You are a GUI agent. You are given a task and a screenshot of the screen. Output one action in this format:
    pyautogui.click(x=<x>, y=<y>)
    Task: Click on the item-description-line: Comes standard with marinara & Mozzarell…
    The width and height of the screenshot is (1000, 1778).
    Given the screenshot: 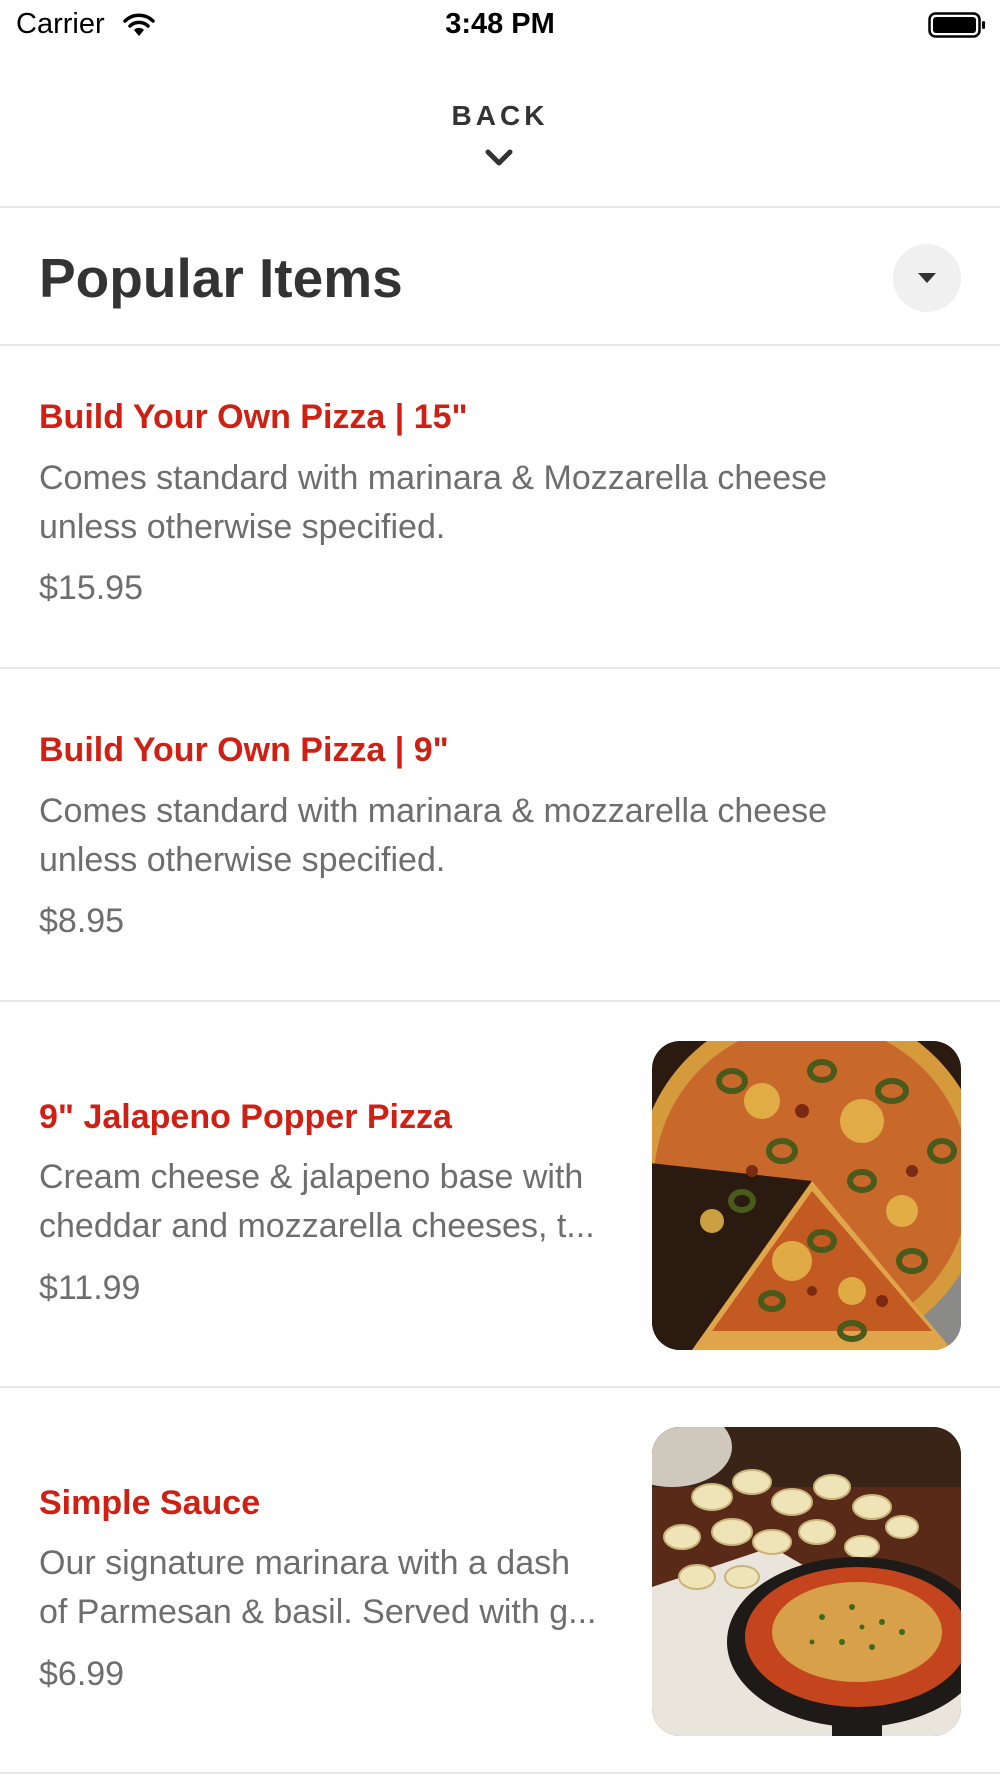 What is the action you would take?
    pyautogui.click(x=433, y=478)
    